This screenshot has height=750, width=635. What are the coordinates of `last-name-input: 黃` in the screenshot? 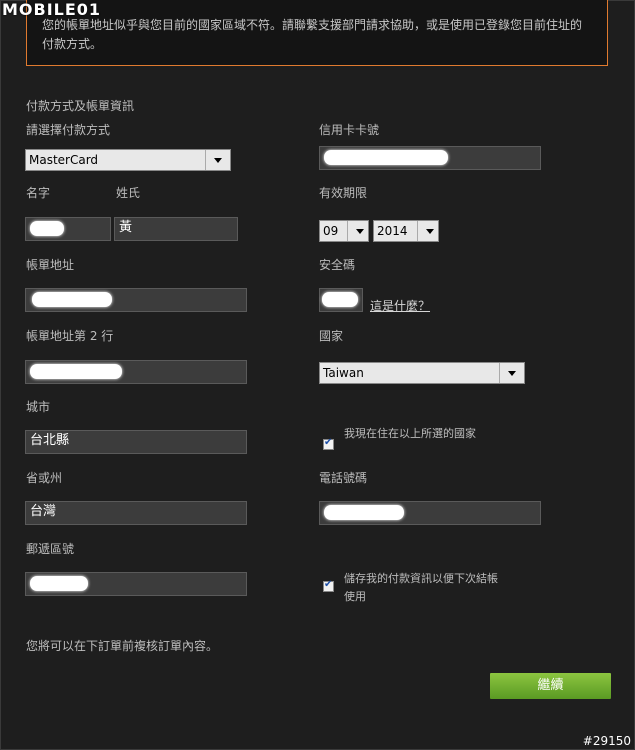 It's located at (176, 229).